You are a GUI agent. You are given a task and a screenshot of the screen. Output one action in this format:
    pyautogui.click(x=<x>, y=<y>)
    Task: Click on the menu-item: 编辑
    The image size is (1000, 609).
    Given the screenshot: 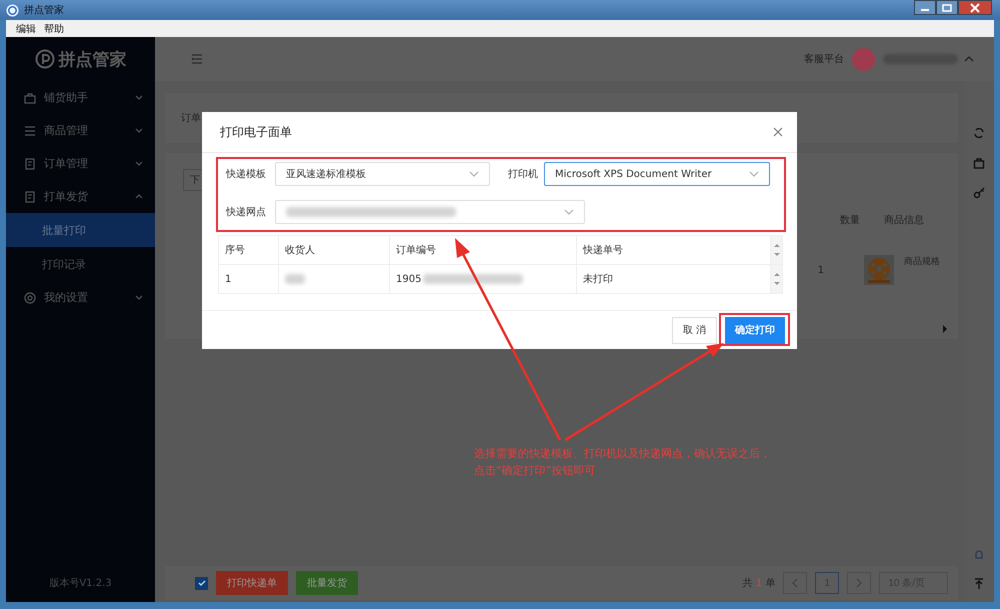 What is the action you would take?
    pyautogui.click(x=26, y=29)
    